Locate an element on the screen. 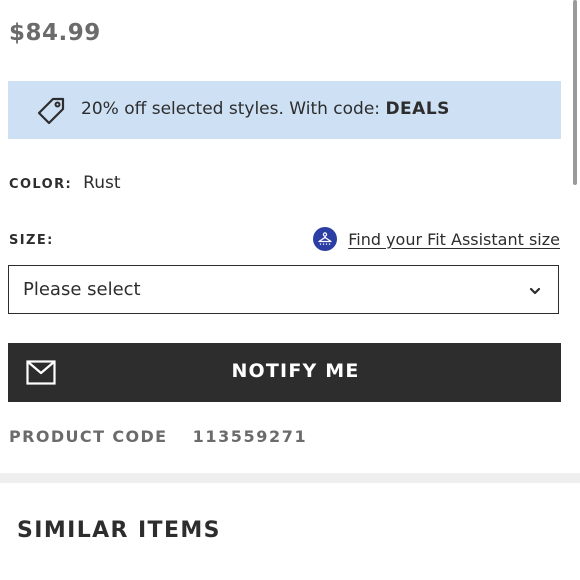  product-code: PRODUCT CODE 113559271 is located at coordinates (158, 436).